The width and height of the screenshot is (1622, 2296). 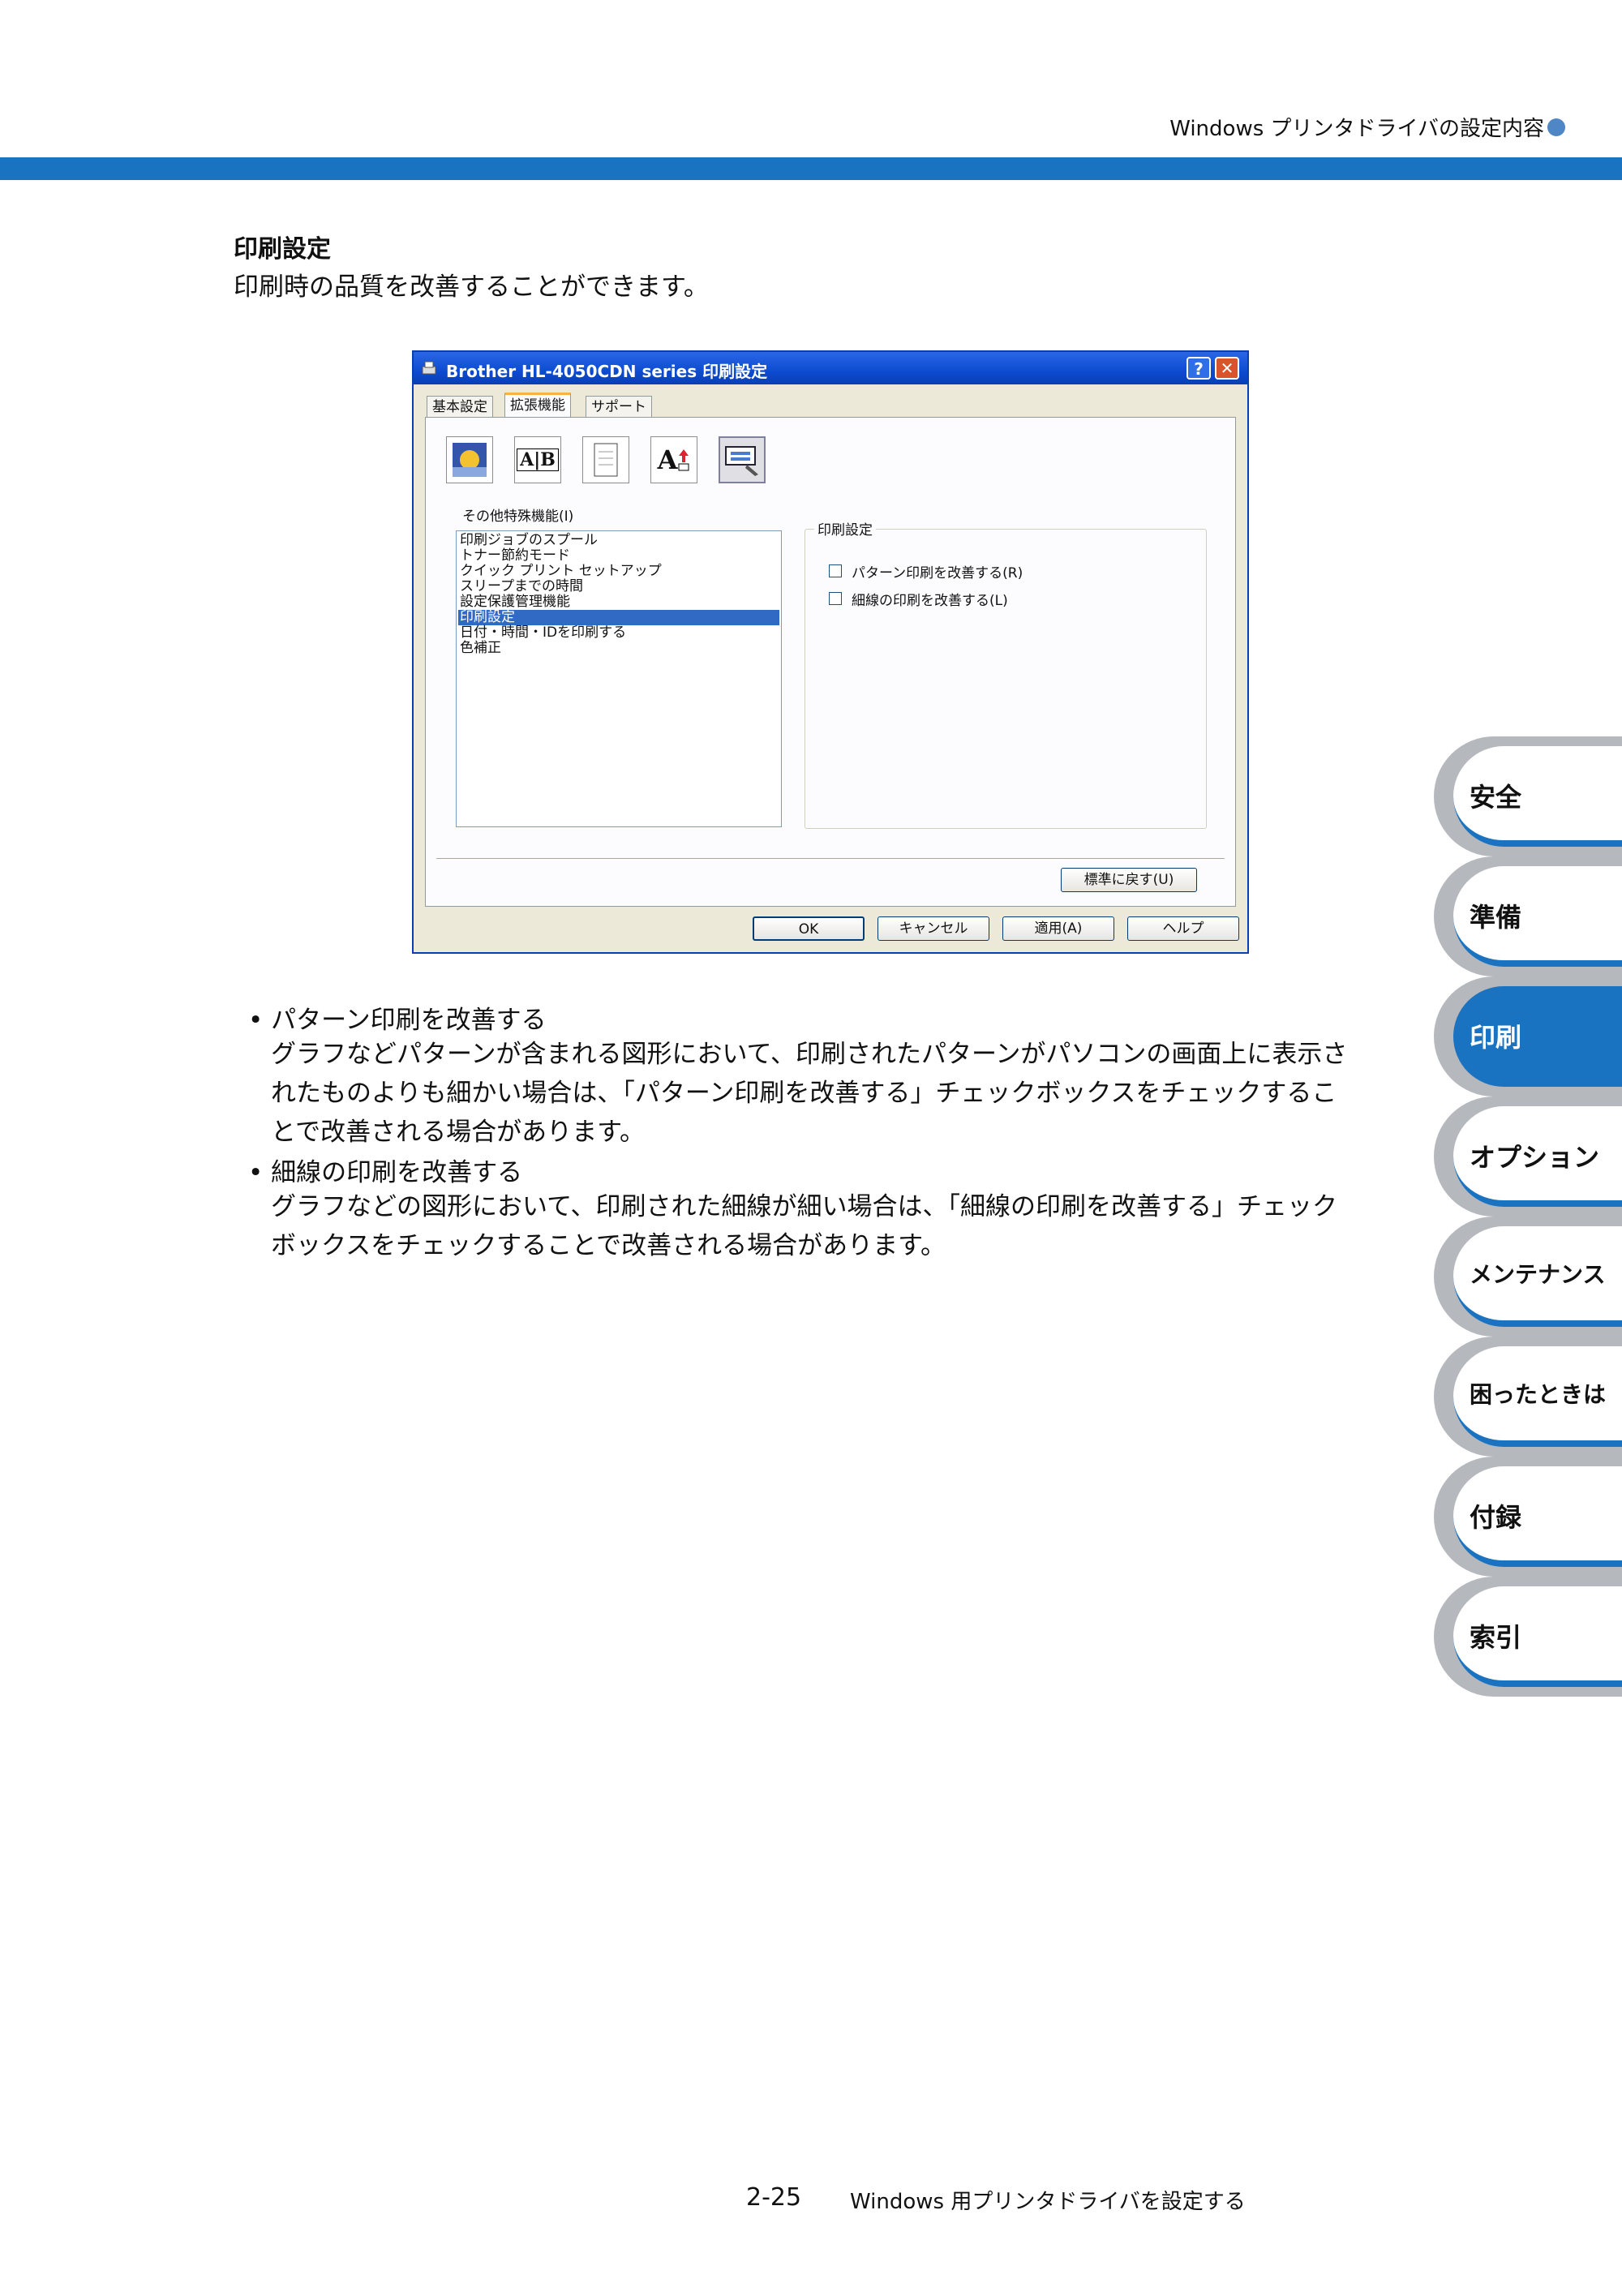 I want to click on header-title: Windows プリンタドライバの設定内容, so click(x=1357, y=129).